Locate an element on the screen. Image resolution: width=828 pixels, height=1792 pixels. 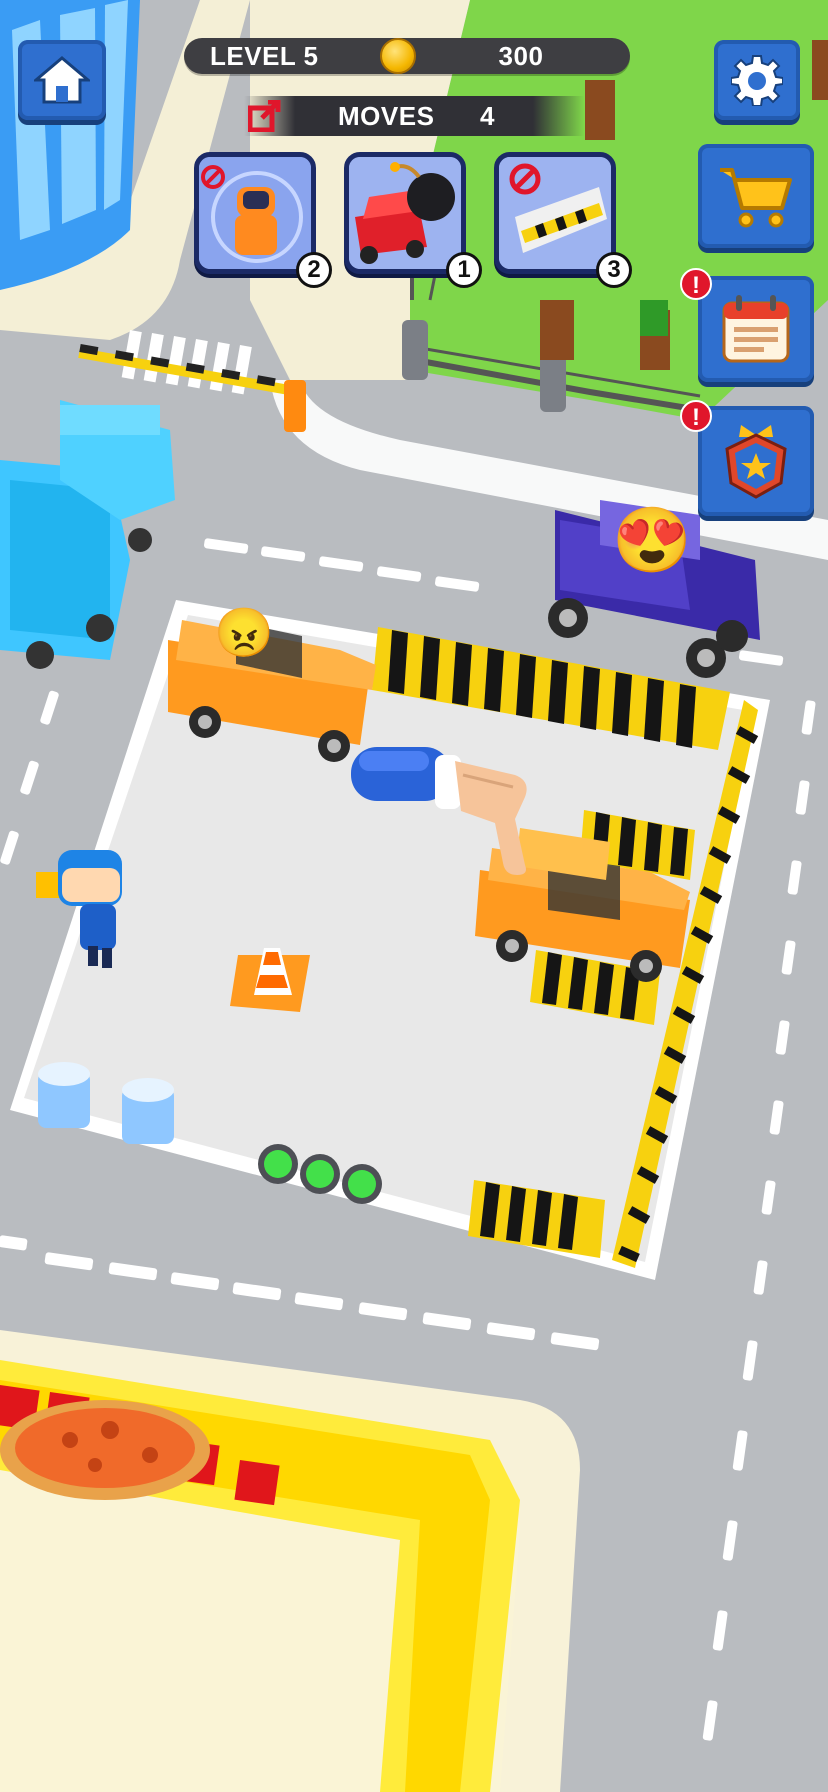
settings-button is located at coordinates (757, 80).